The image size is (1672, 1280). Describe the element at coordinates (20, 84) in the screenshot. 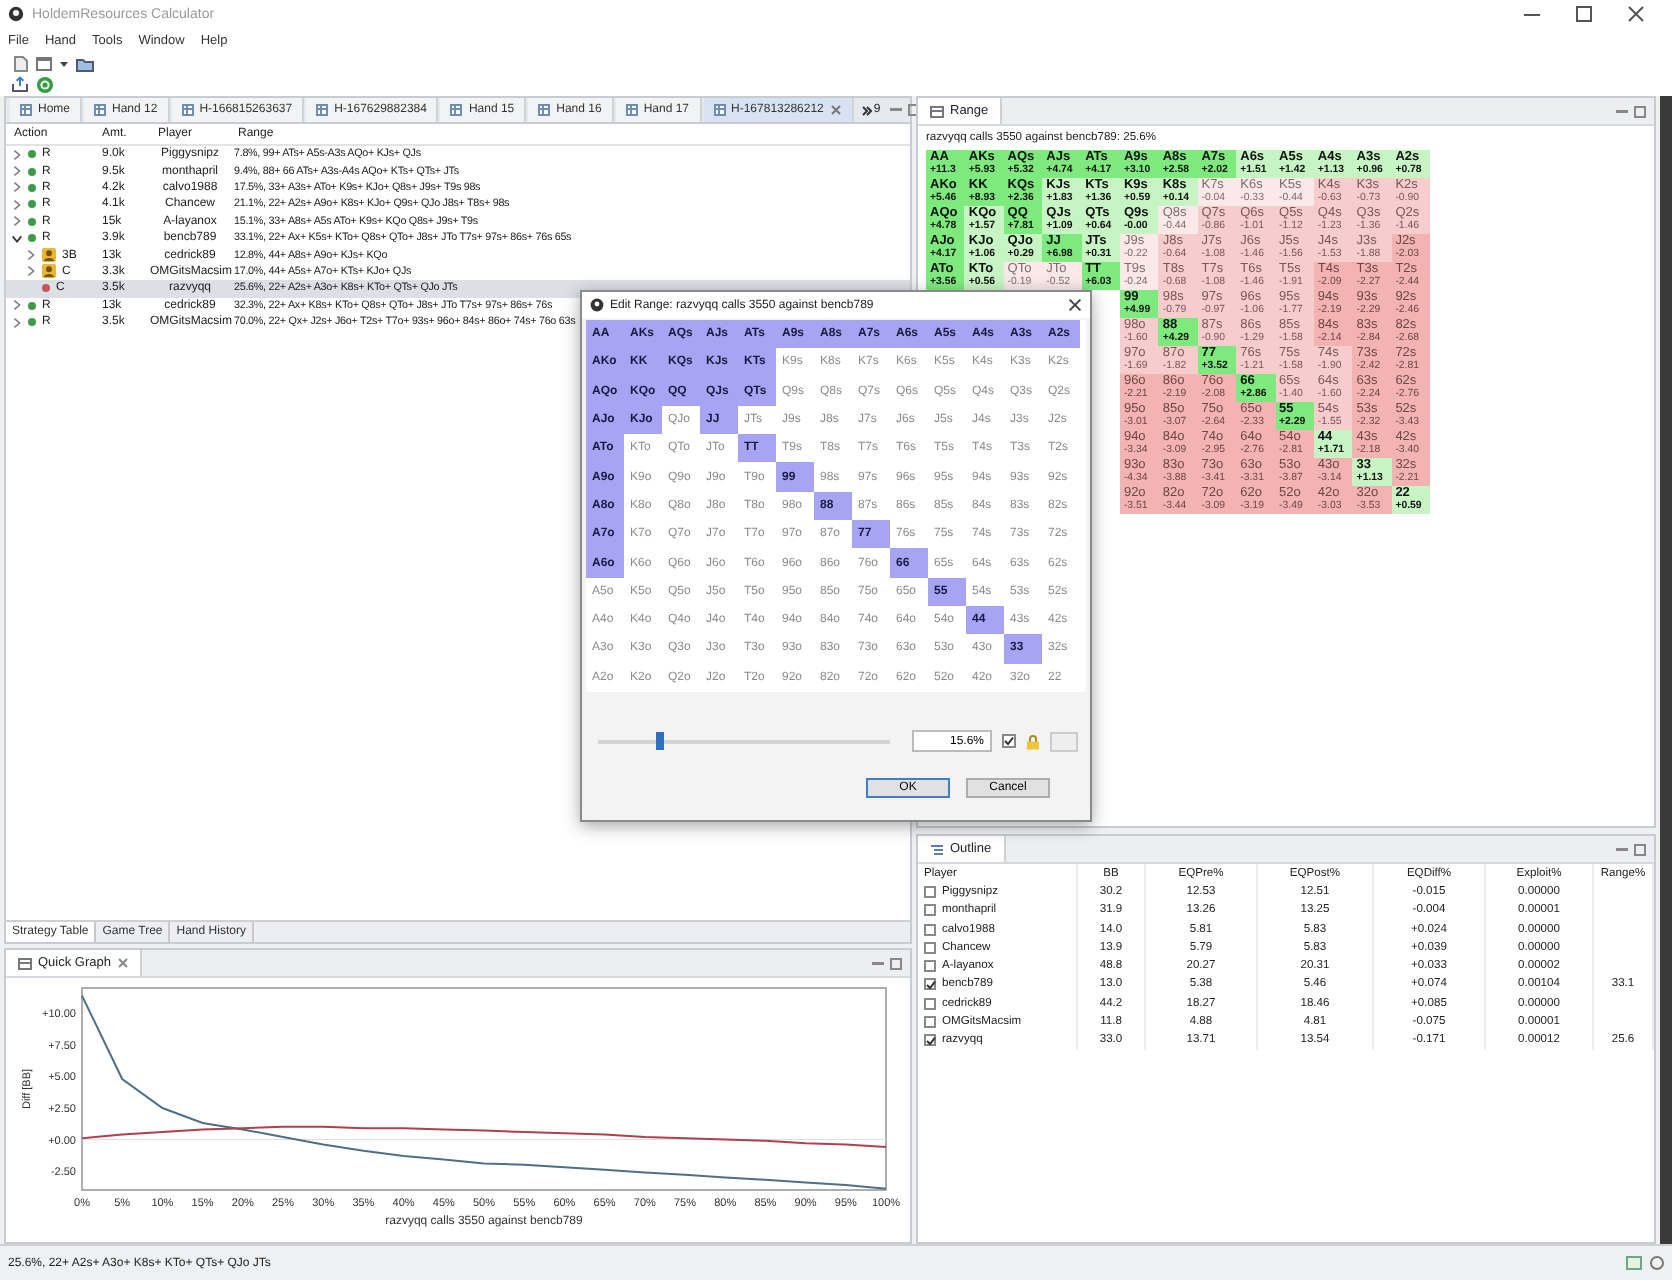

I see `export-icon` at that location.